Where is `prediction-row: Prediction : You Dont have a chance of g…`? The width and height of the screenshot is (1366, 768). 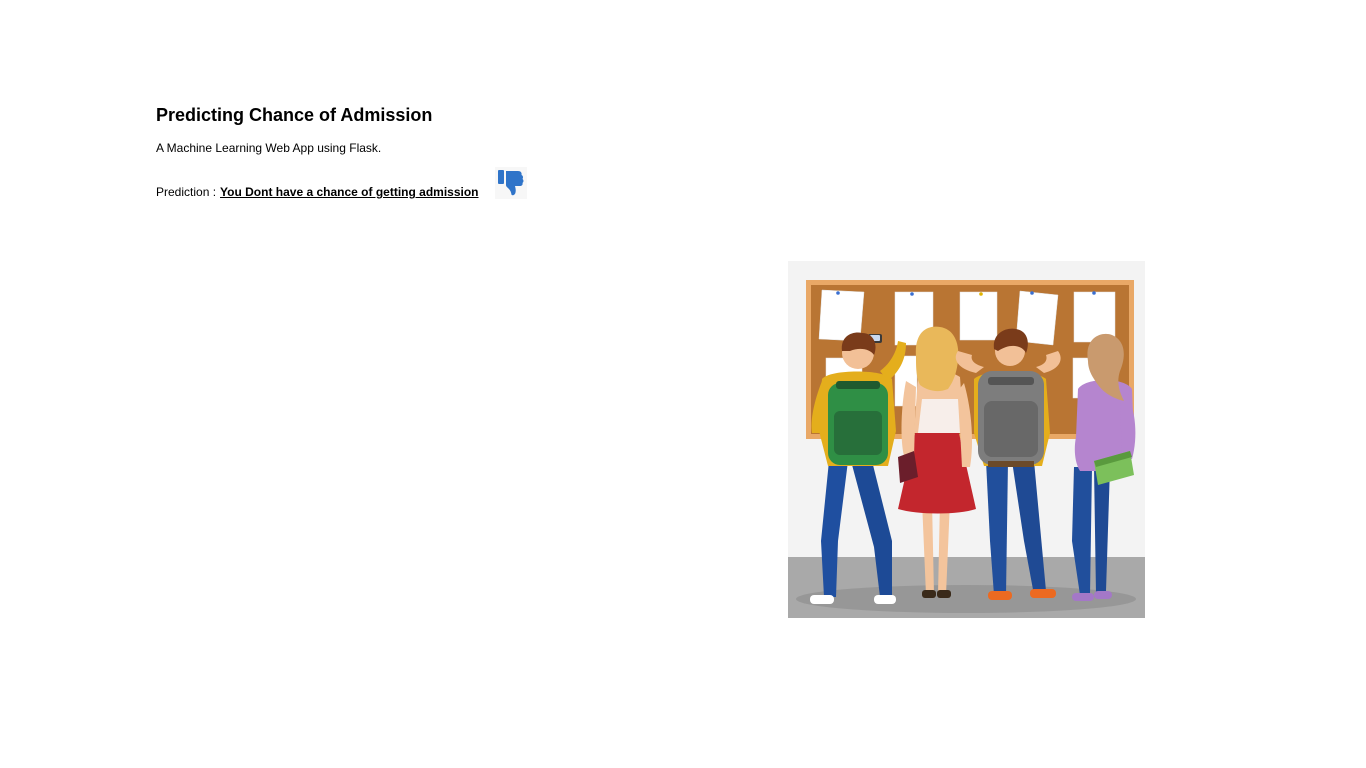
prediction-row: Prediction : You Dont have a chance of g… is located at coordinates (341, 183).